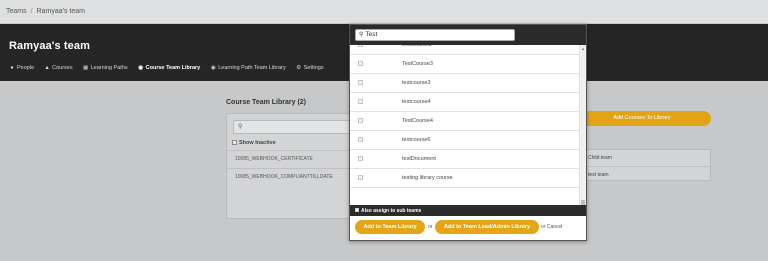 This screenshot has width=768, height=261. What do you see at coordinates (464, 102) in the screenshot?
I see `course-item: testcourse4` at bounding box center [464, 102].